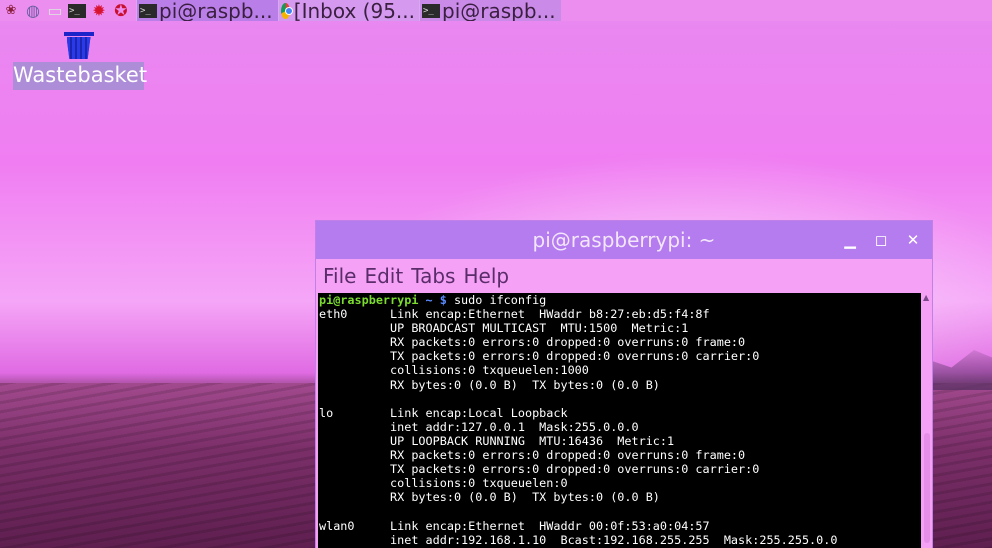 Image resolution: width=992 pixels, height=548 pixels. What do you see at coordinates (339, 276) in the screenshot?
I see `menu-file: File` at bounding box center [339, 276].